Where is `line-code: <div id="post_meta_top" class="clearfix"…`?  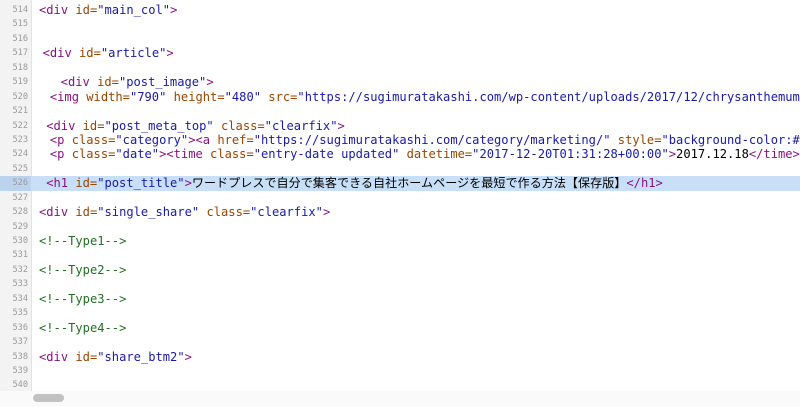 line-code: <div id="post_meta_top" class="clearfix"… is located at coordinates (195, 126).